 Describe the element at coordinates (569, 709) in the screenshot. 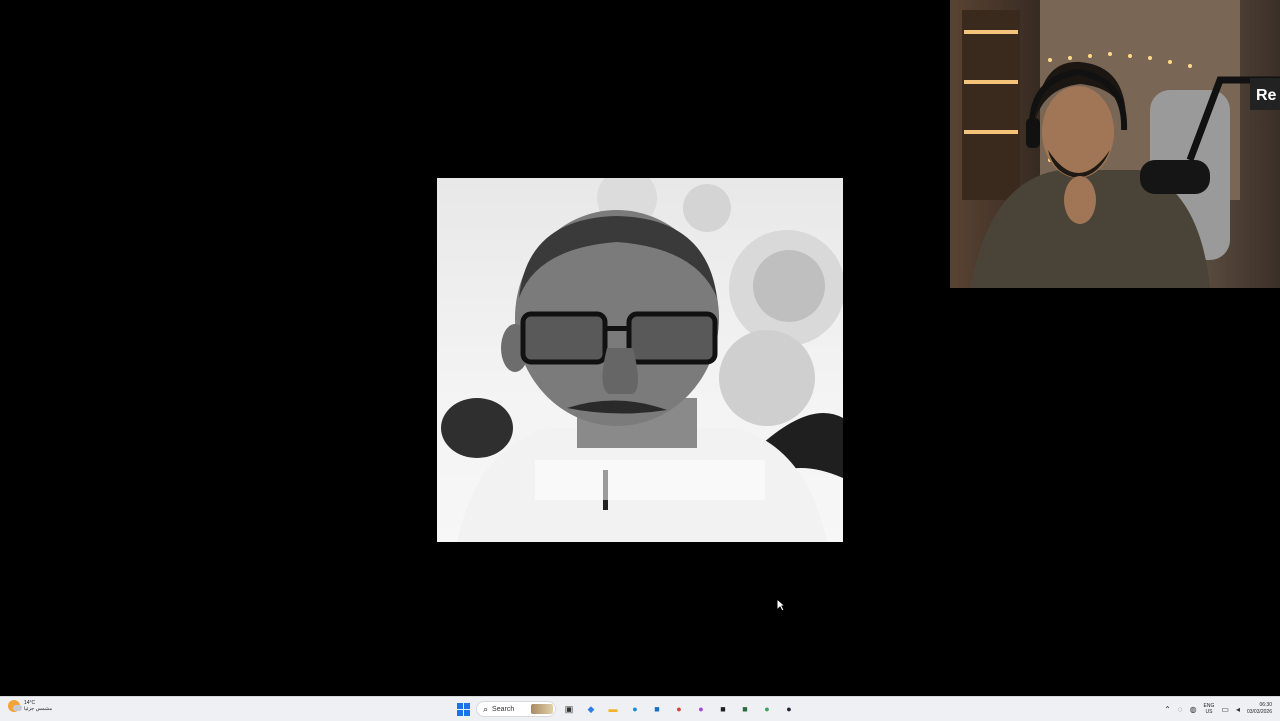

I see `task-view-icon: ▣` at that location.